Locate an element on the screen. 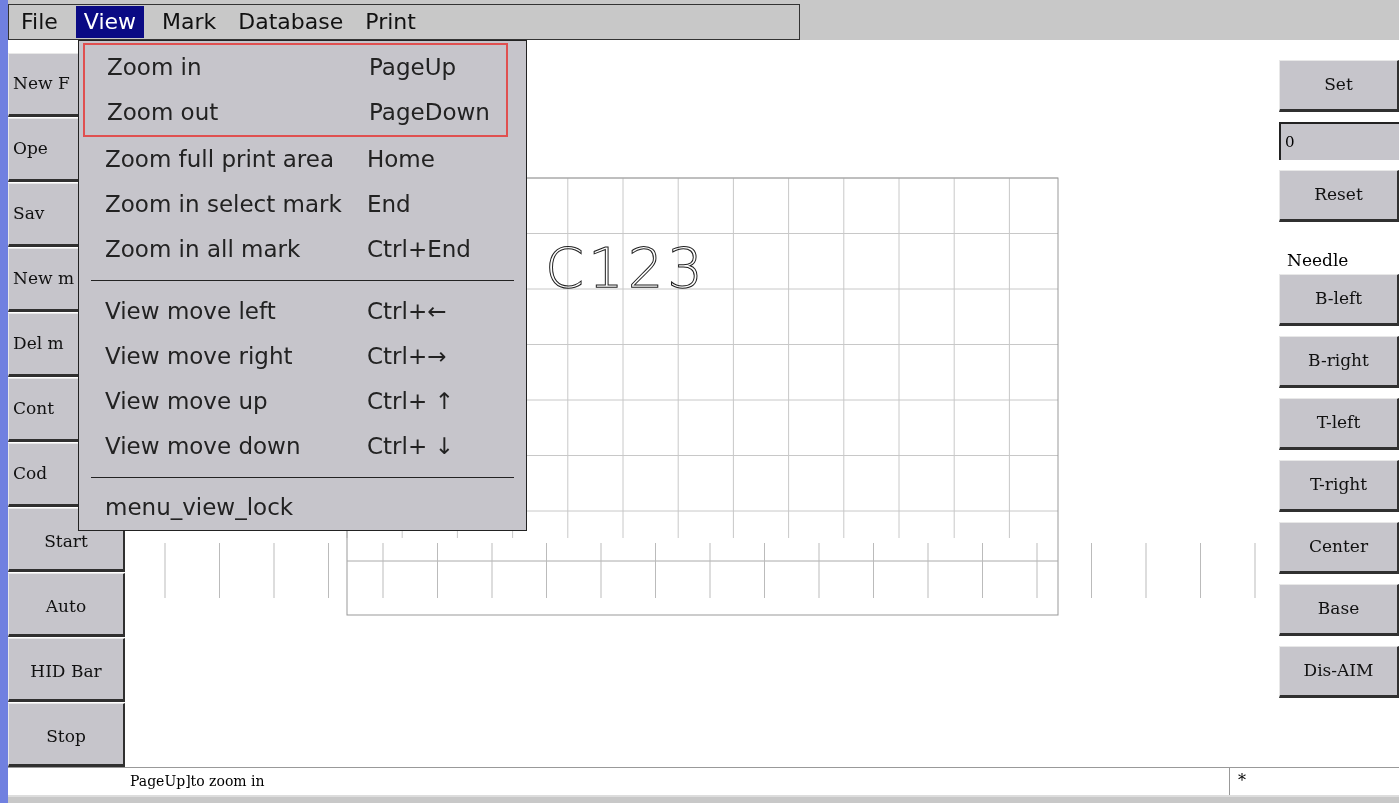  status-message: PageUp]to zoom in is located at coordinates (197, 781).